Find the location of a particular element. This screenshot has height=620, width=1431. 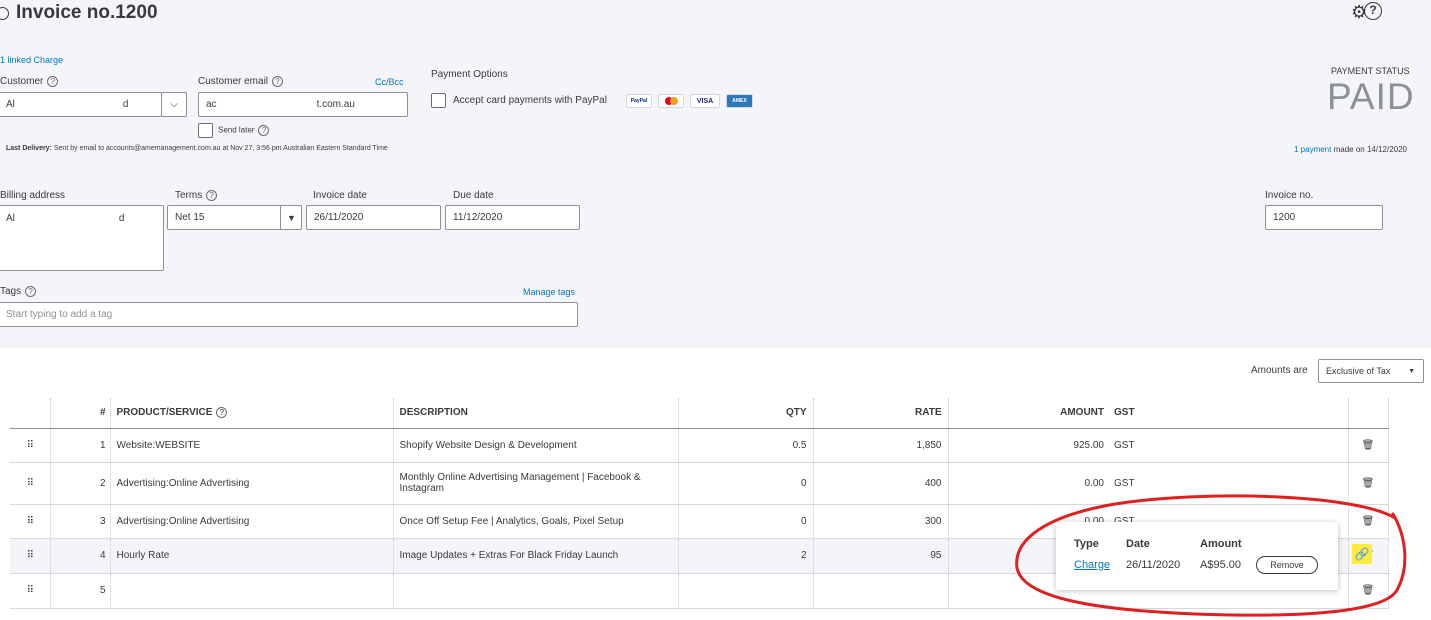

terms-label-text: Terms is located at coordinates (189, 196).